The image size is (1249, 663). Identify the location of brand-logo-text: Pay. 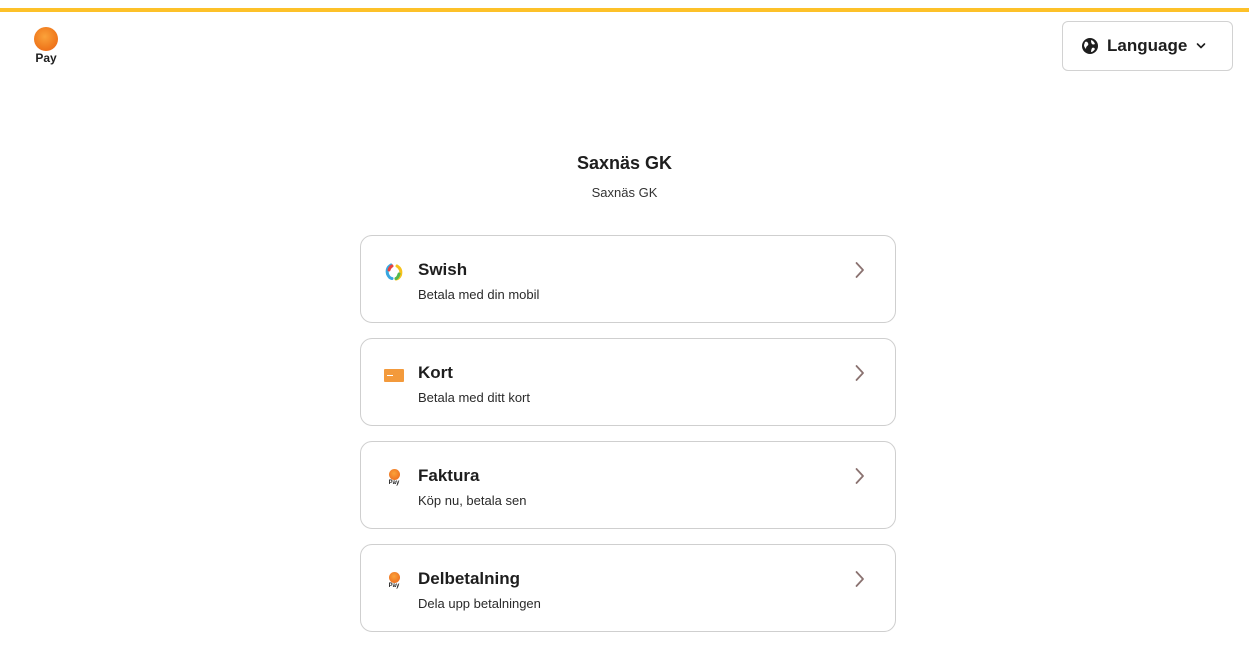
(46, 58).